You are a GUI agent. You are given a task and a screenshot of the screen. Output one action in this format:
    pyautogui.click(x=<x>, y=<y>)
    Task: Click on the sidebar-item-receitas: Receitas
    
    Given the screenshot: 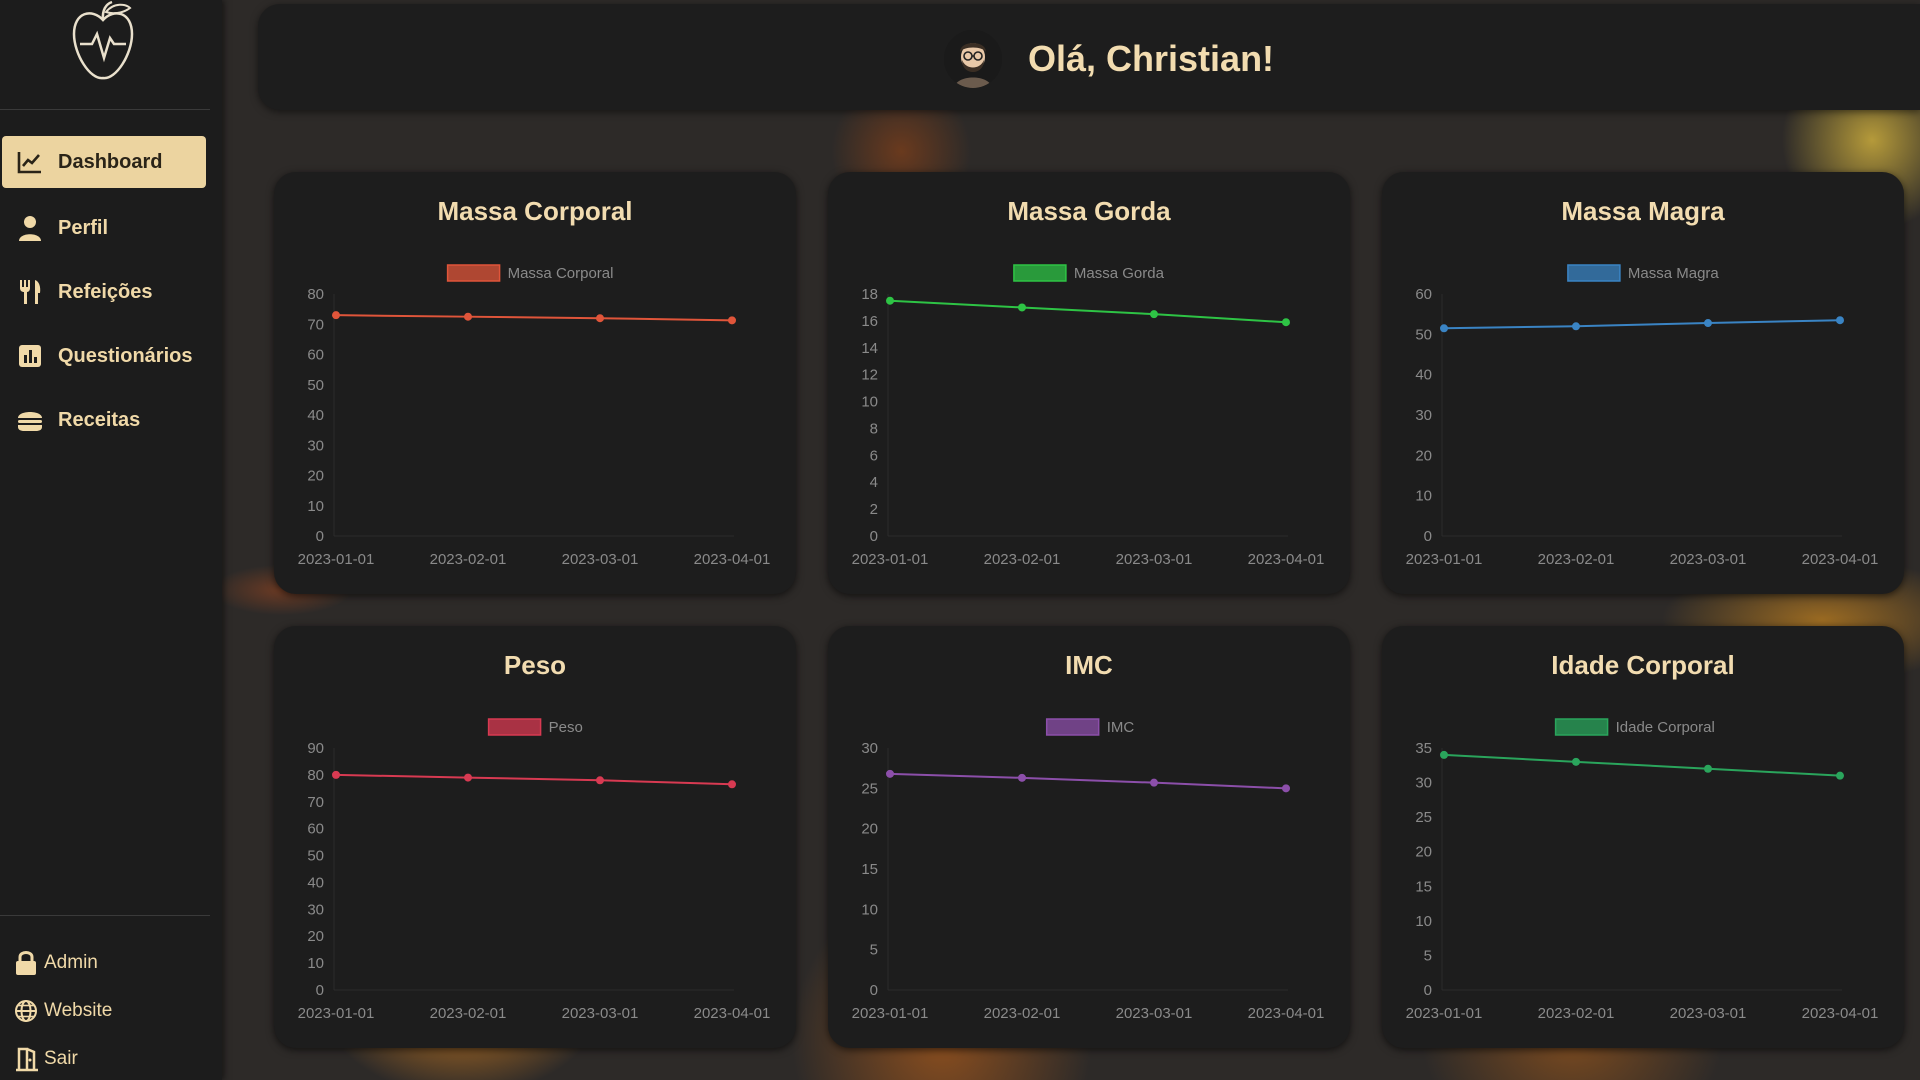 What is the action you would take?
    pyautogui.click(x=104, y=420)
    